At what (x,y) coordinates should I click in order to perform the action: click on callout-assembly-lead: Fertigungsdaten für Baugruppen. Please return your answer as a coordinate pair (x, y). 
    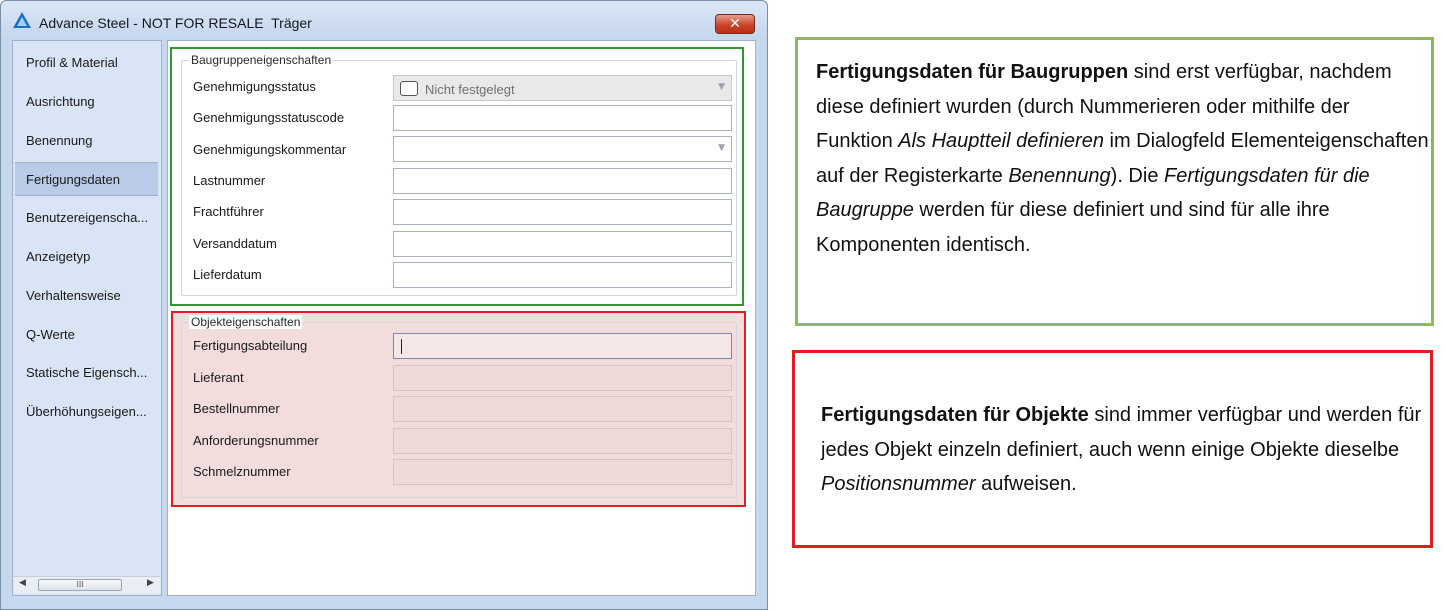
    Looking at the image, I should click on (972, 72).